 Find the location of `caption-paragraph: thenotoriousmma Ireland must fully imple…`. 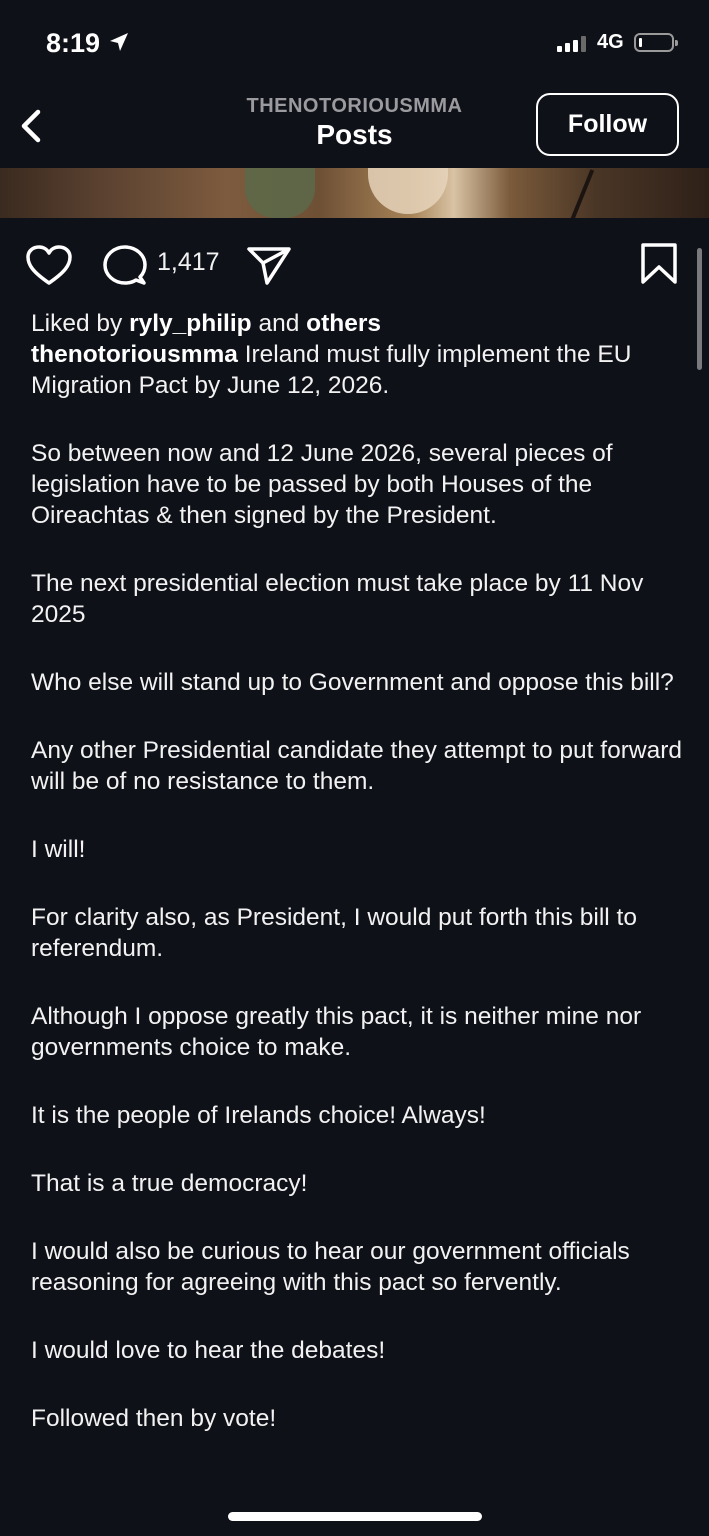

caption-paragraph: thenotoriousmma Ireland must fully imple… is located at coordinates (331, 370).